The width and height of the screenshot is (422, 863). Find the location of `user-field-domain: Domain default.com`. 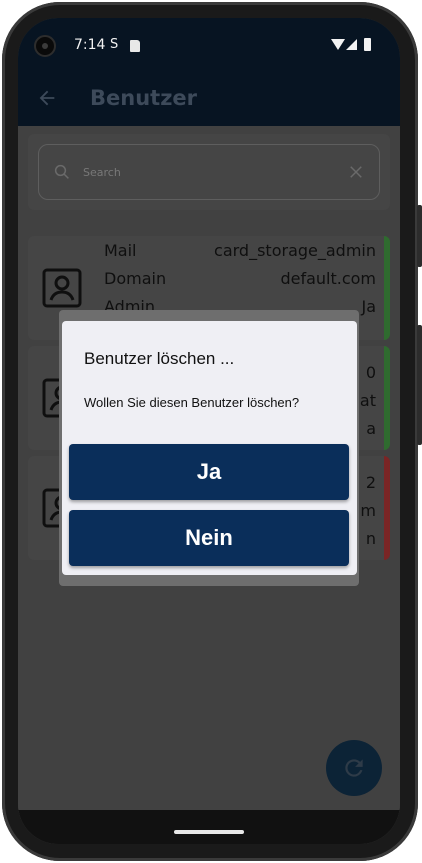

user-field-domain: Domain default.com is located at coordinates (240, 278).